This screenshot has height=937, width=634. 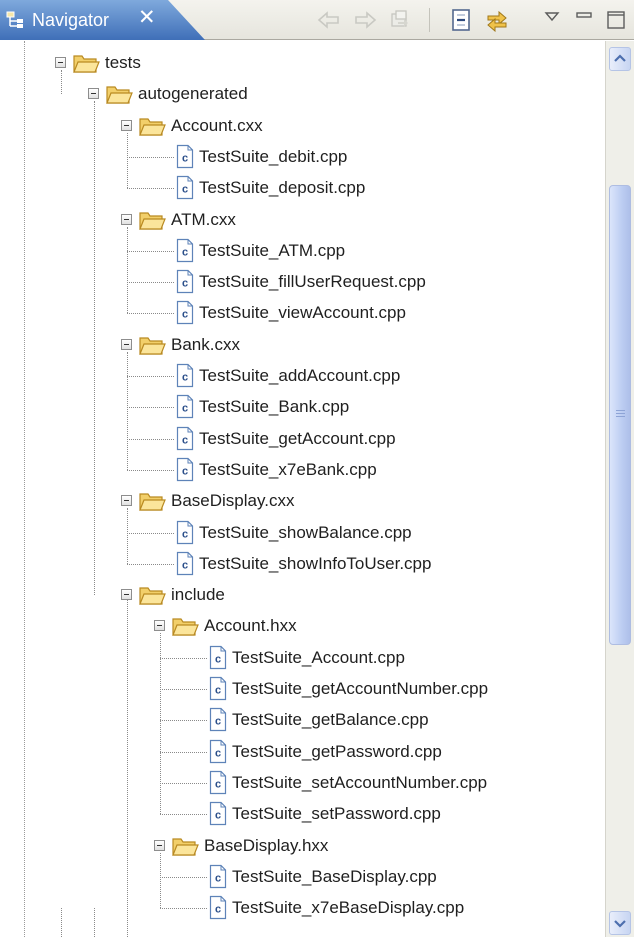 What do you see at coordinates (461, 20) in the screenshot?
I see `collapse-all-icon` at bounding box center [461, 20].